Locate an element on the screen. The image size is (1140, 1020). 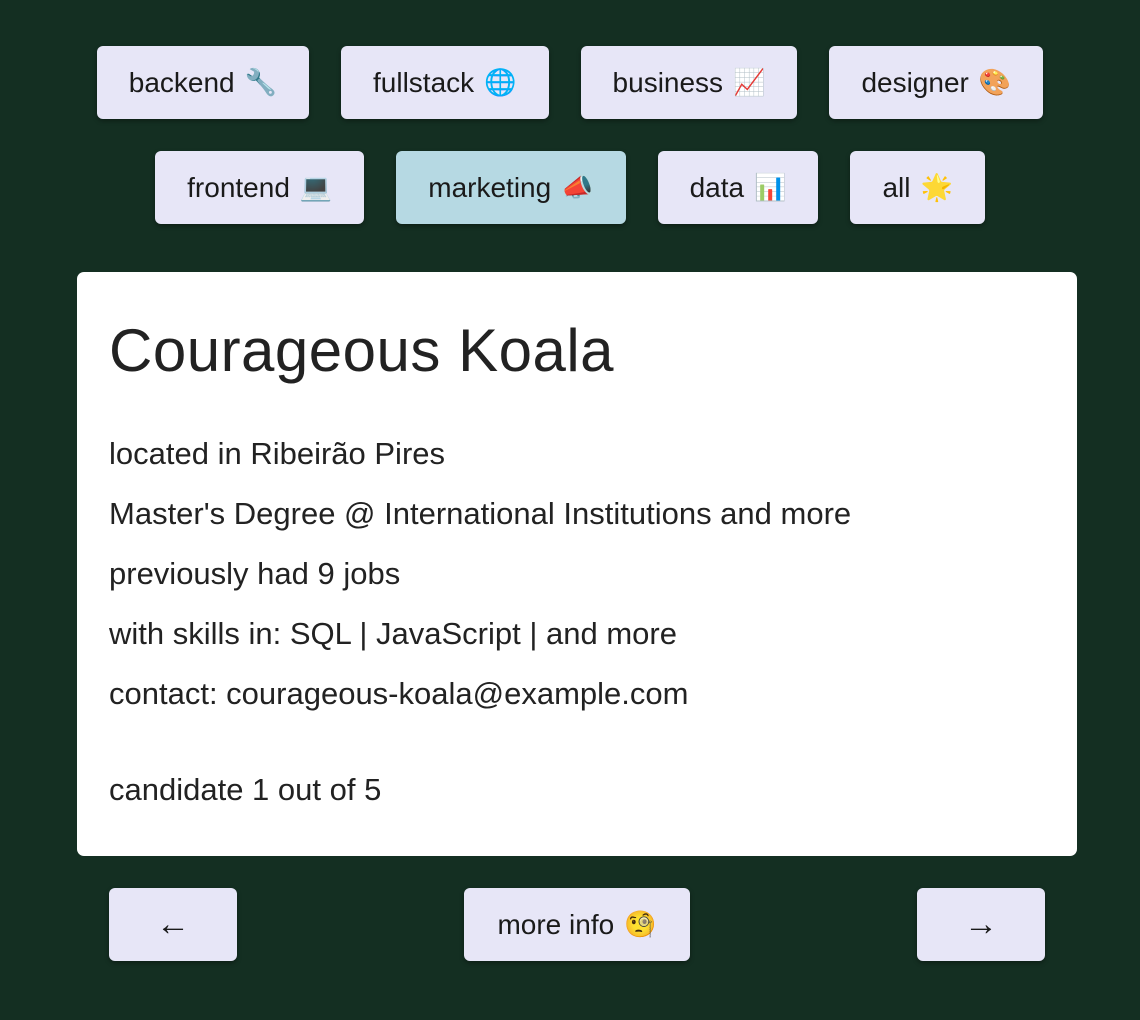
filter-designer-button: designer 🎨 is located at coordinates (936, 82).